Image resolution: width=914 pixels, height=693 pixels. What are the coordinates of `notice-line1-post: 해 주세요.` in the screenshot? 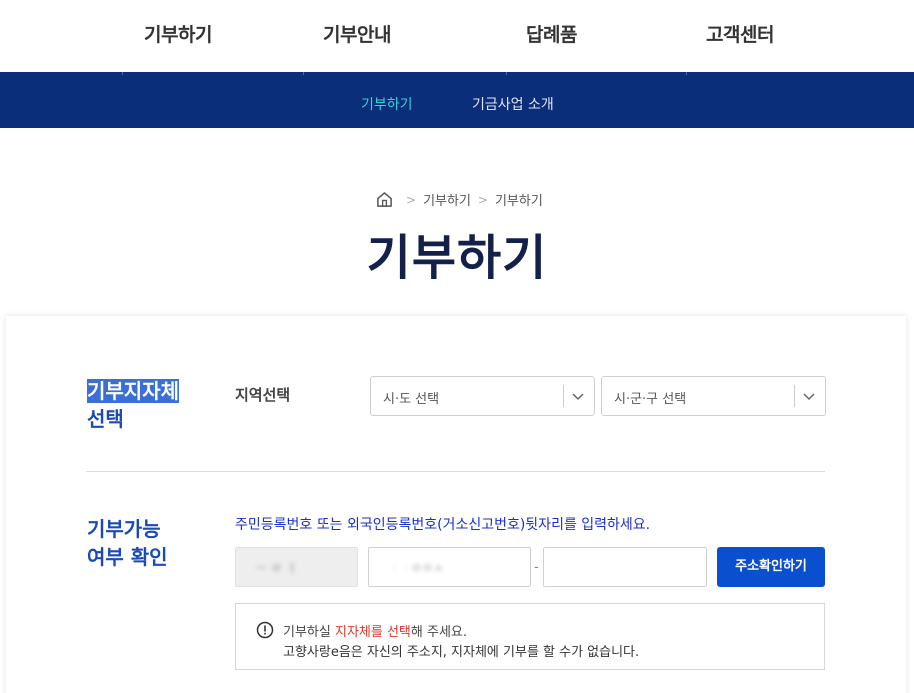 It's located at (438, 632).